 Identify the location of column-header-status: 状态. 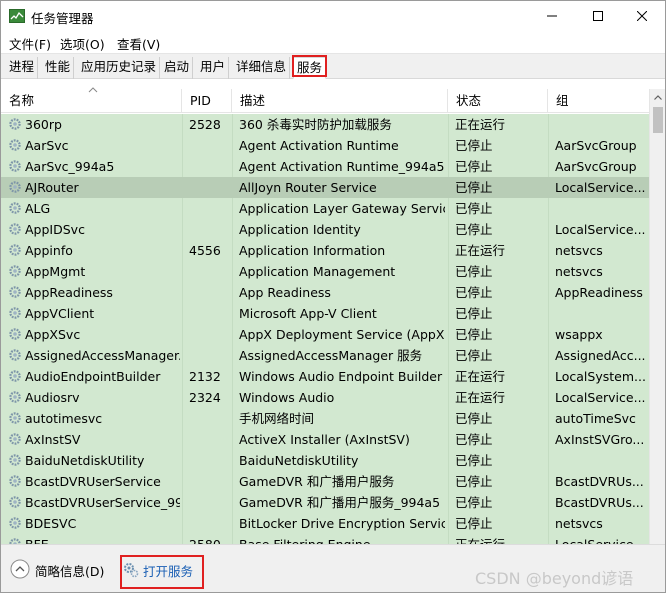
(498, 101).